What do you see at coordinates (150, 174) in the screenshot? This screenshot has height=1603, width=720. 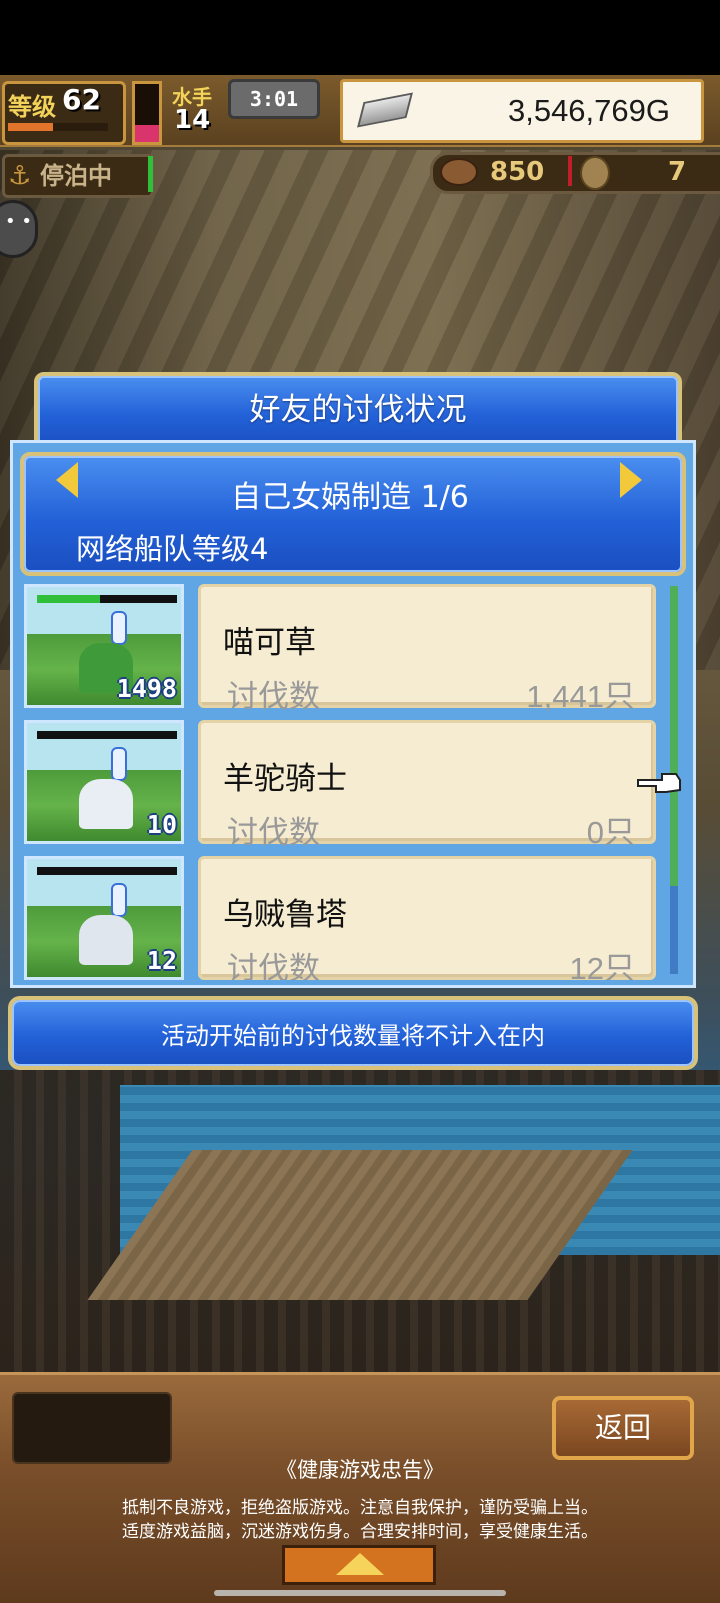 I see `signal-indicator` at bounding box center [150, 174].